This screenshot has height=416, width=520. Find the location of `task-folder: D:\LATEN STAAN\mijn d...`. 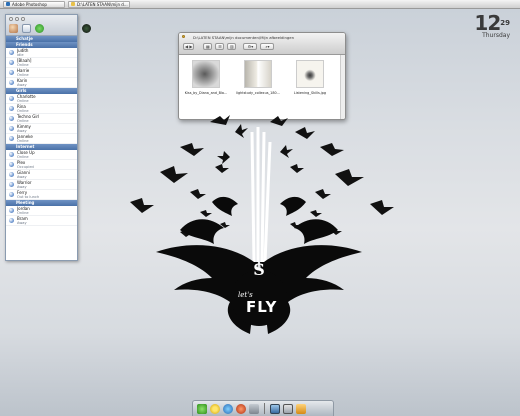

task-folder: D:\LATEN STAAN\mijn d... is located at coordinates (99, 4).